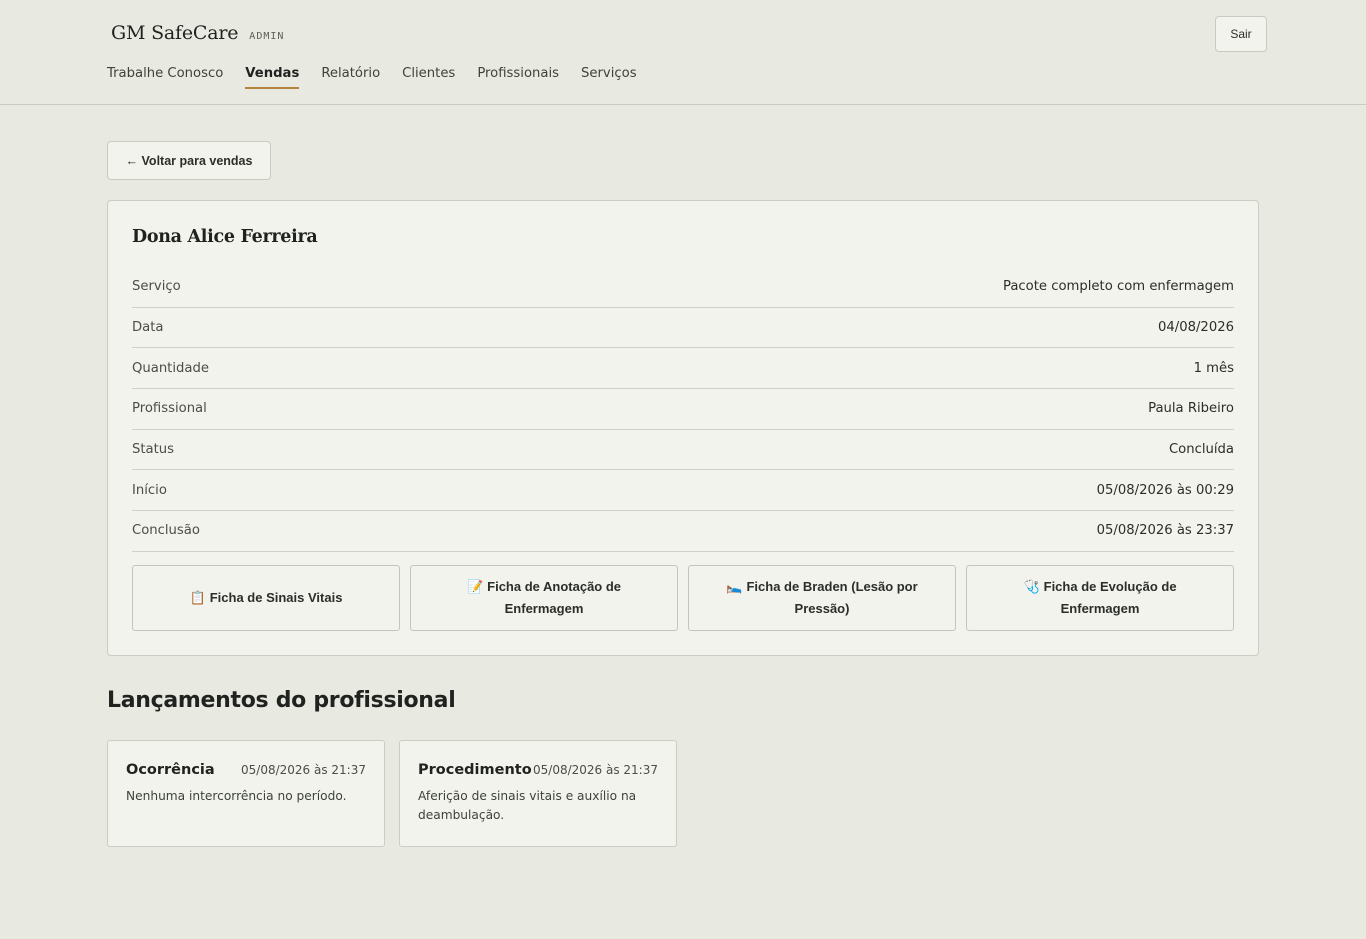  I want to click on detail-label: Conclusão, so click(166, 531).